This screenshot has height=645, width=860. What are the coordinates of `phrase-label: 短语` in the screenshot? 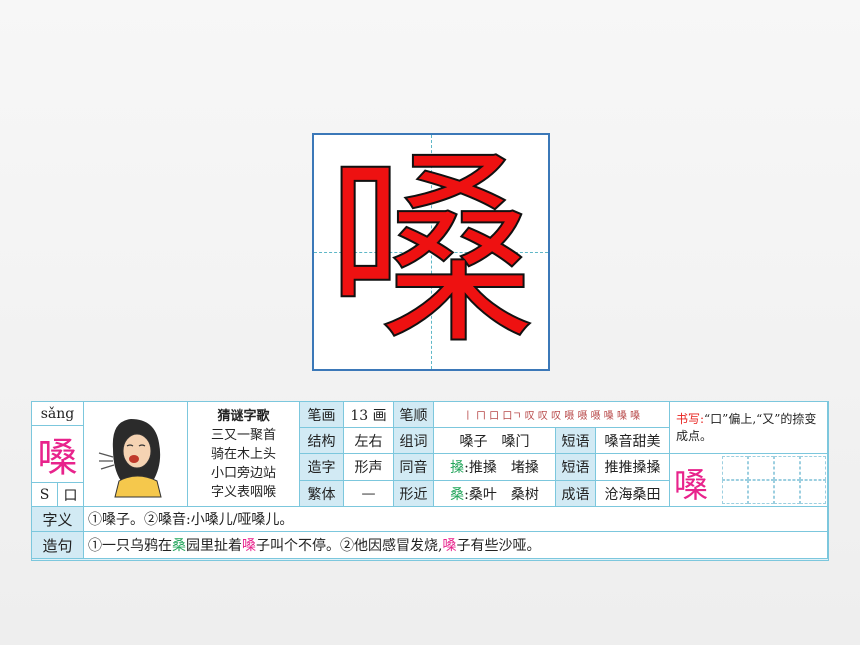 It's located at (576, 441).